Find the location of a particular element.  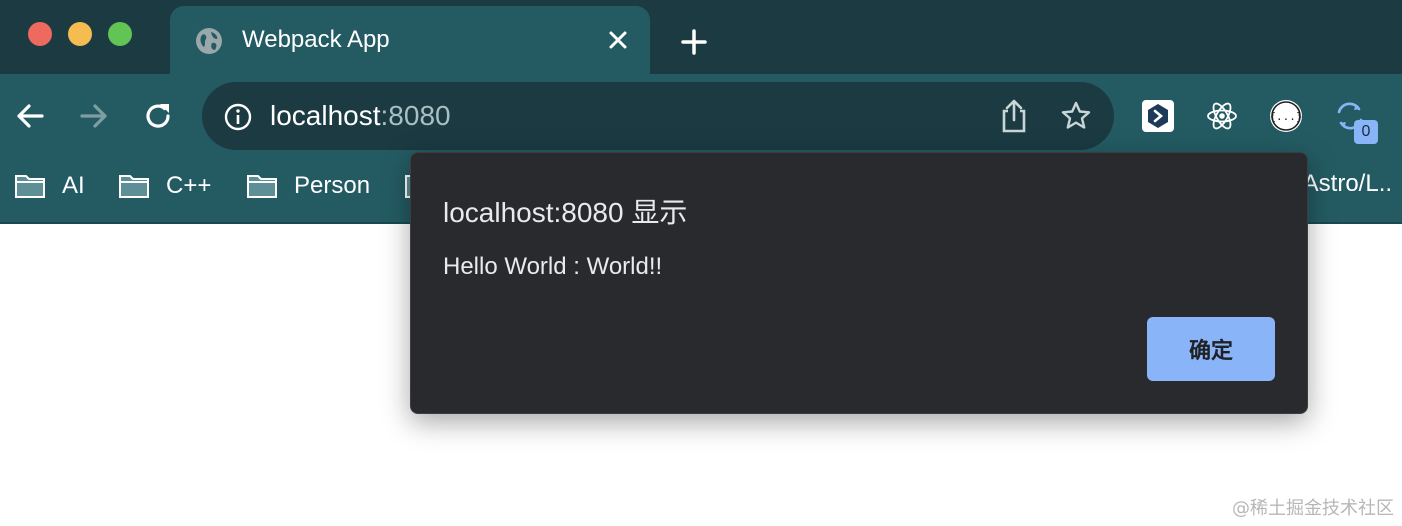

url-text: localhost:8080 is located at coordinates (360, 116).